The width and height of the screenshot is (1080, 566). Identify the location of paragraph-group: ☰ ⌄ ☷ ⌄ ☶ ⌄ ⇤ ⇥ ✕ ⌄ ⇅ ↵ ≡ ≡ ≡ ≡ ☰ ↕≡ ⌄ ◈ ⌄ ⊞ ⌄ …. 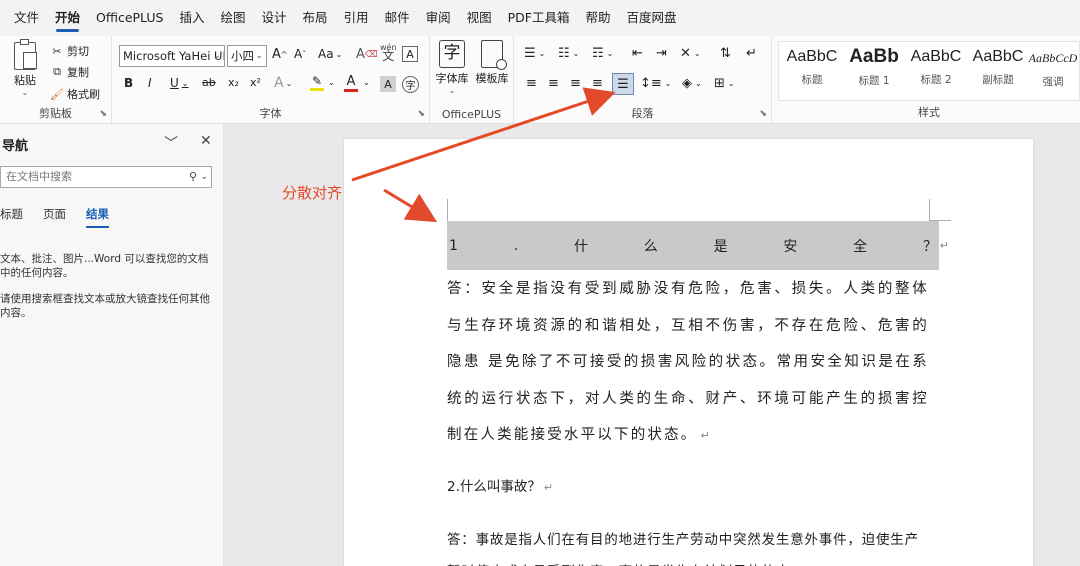
(643, 80).